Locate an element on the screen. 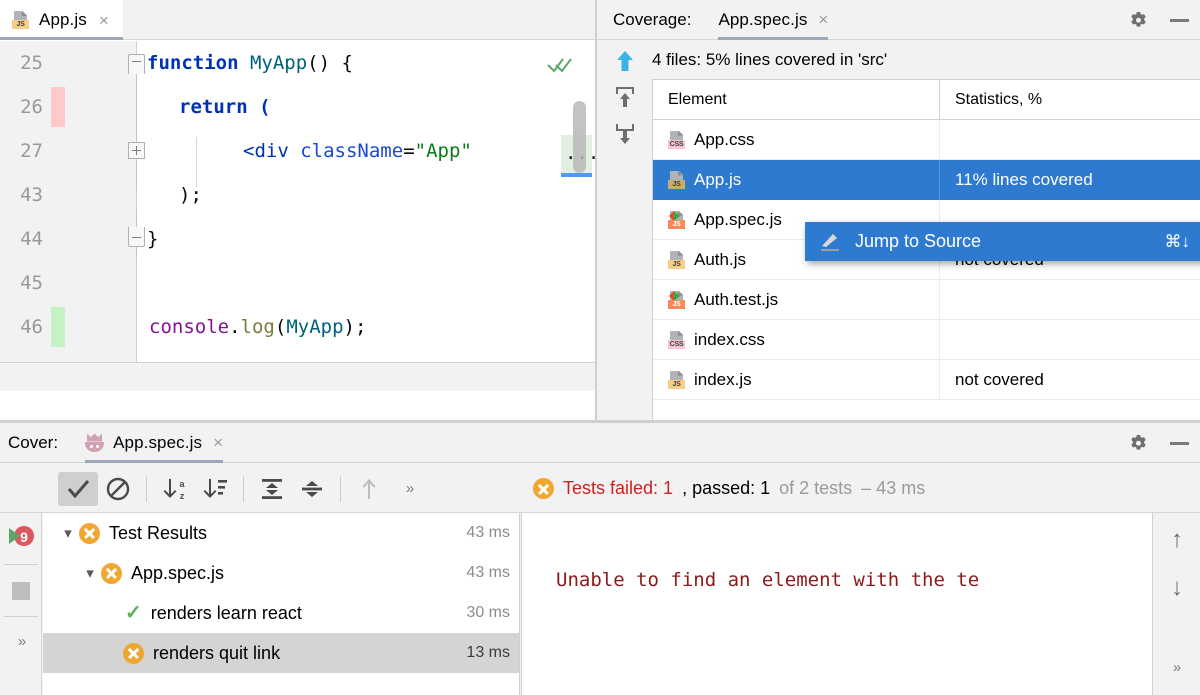 The width and height of the screenshot is (1200, 695). stop-icon is located at coordinates (21, 591).